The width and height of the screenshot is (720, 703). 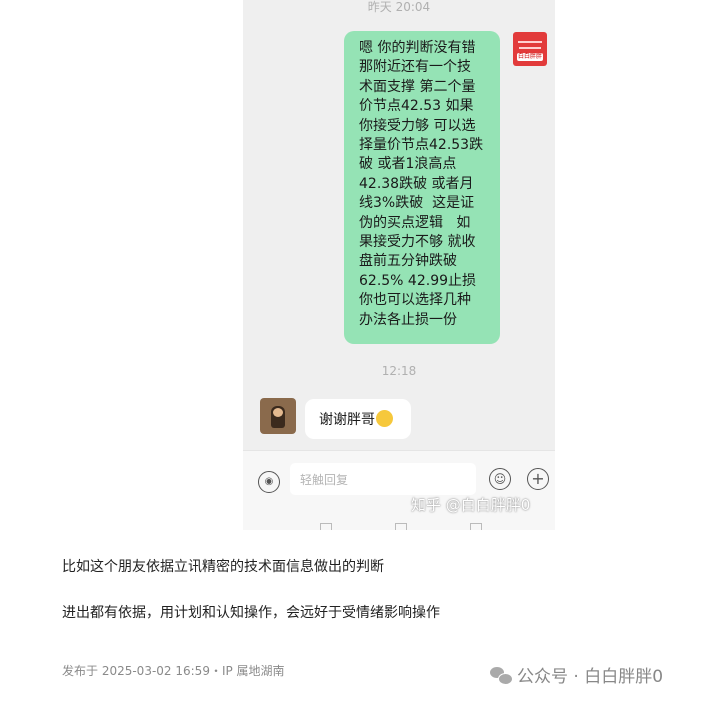 What do you see at coordinates (223, 567) in the screenshot?
I see `article-paragraph-1: 比如这个朋友依据立讯精密的技术面信息做出的判断` at bounding box center [223, 567].